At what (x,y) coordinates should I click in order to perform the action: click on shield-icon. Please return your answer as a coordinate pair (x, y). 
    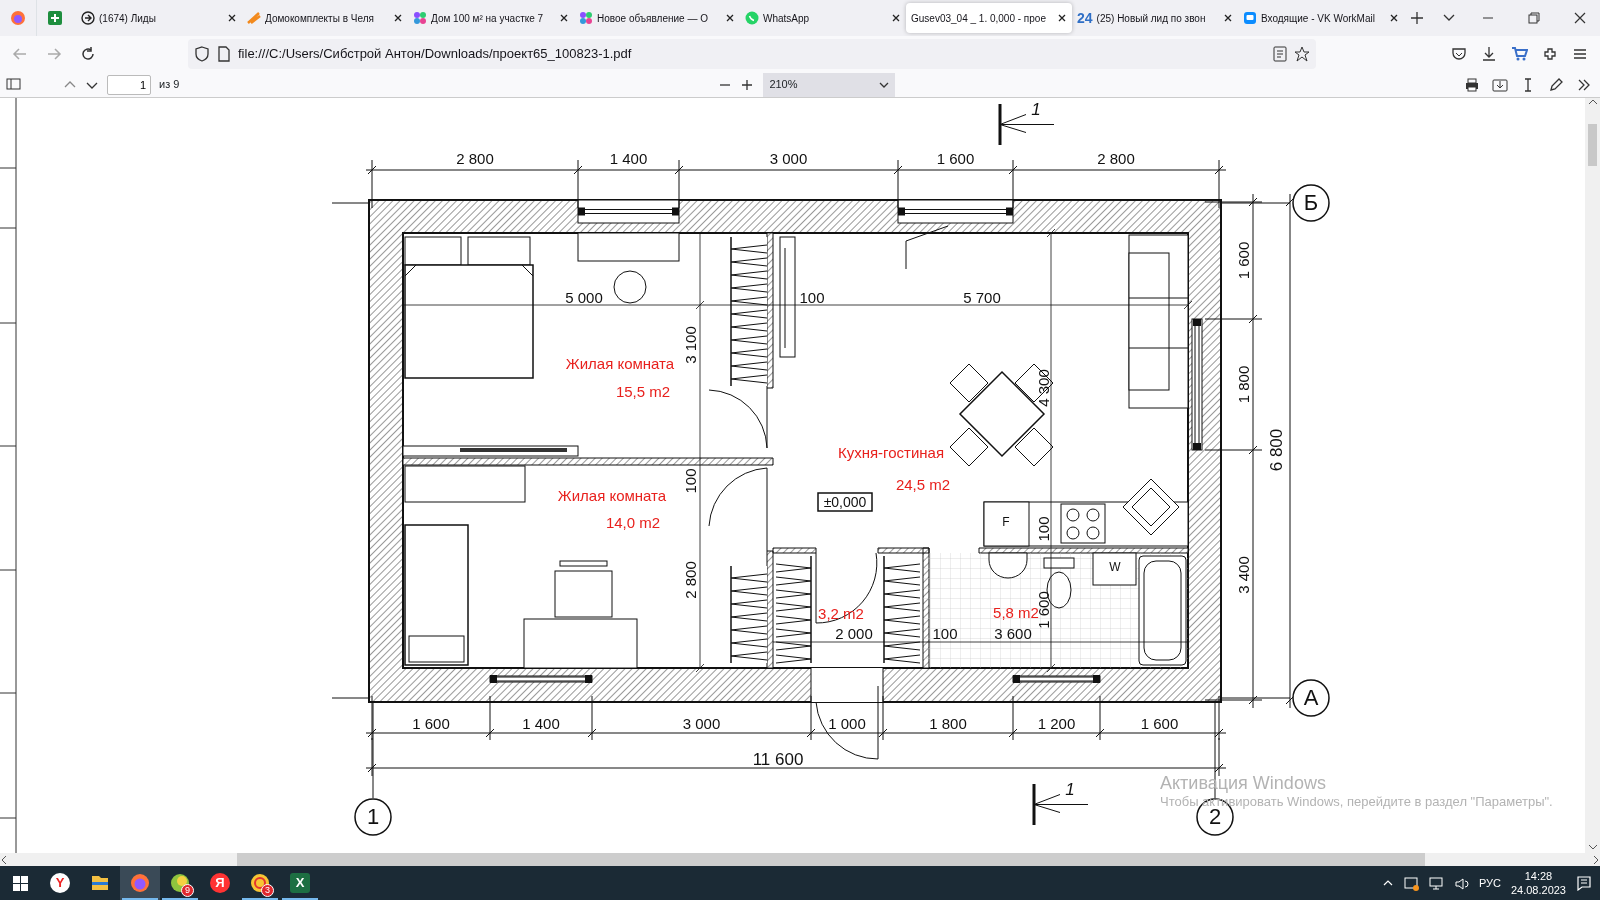
    Looking at the image, I should click on (202, 54).